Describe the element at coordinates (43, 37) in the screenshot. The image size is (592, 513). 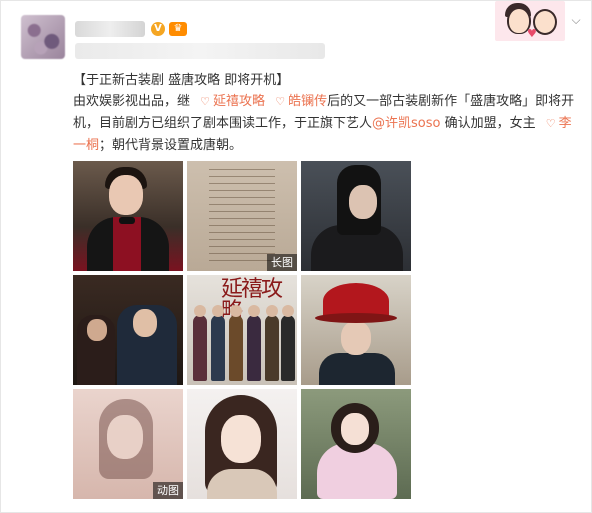
I see `user-avatar` at that location.